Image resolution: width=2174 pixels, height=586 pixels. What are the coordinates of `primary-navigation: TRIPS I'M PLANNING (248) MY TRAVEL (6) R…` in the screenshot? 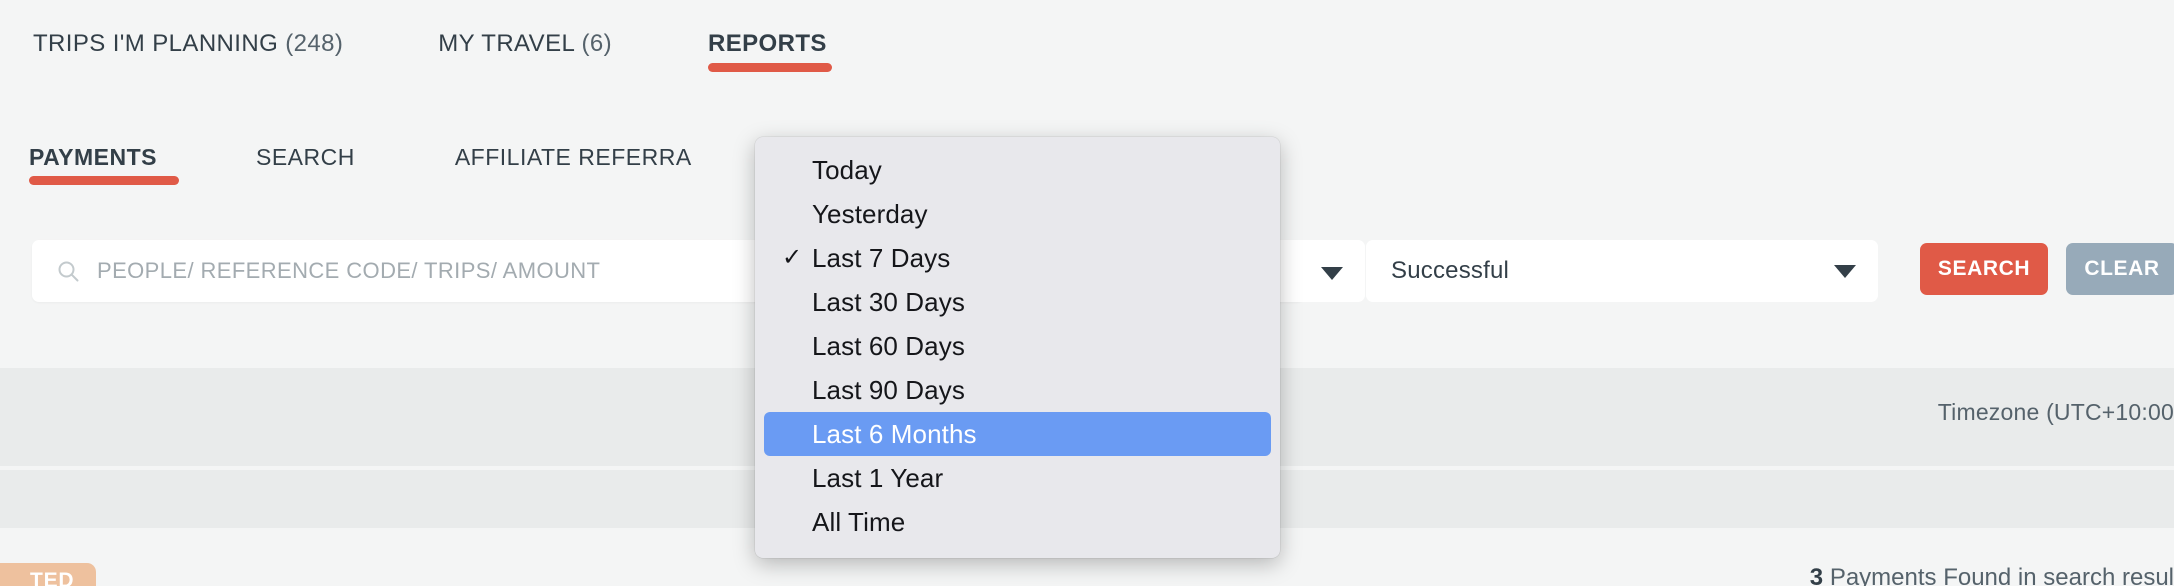 It's located at (432, 60).